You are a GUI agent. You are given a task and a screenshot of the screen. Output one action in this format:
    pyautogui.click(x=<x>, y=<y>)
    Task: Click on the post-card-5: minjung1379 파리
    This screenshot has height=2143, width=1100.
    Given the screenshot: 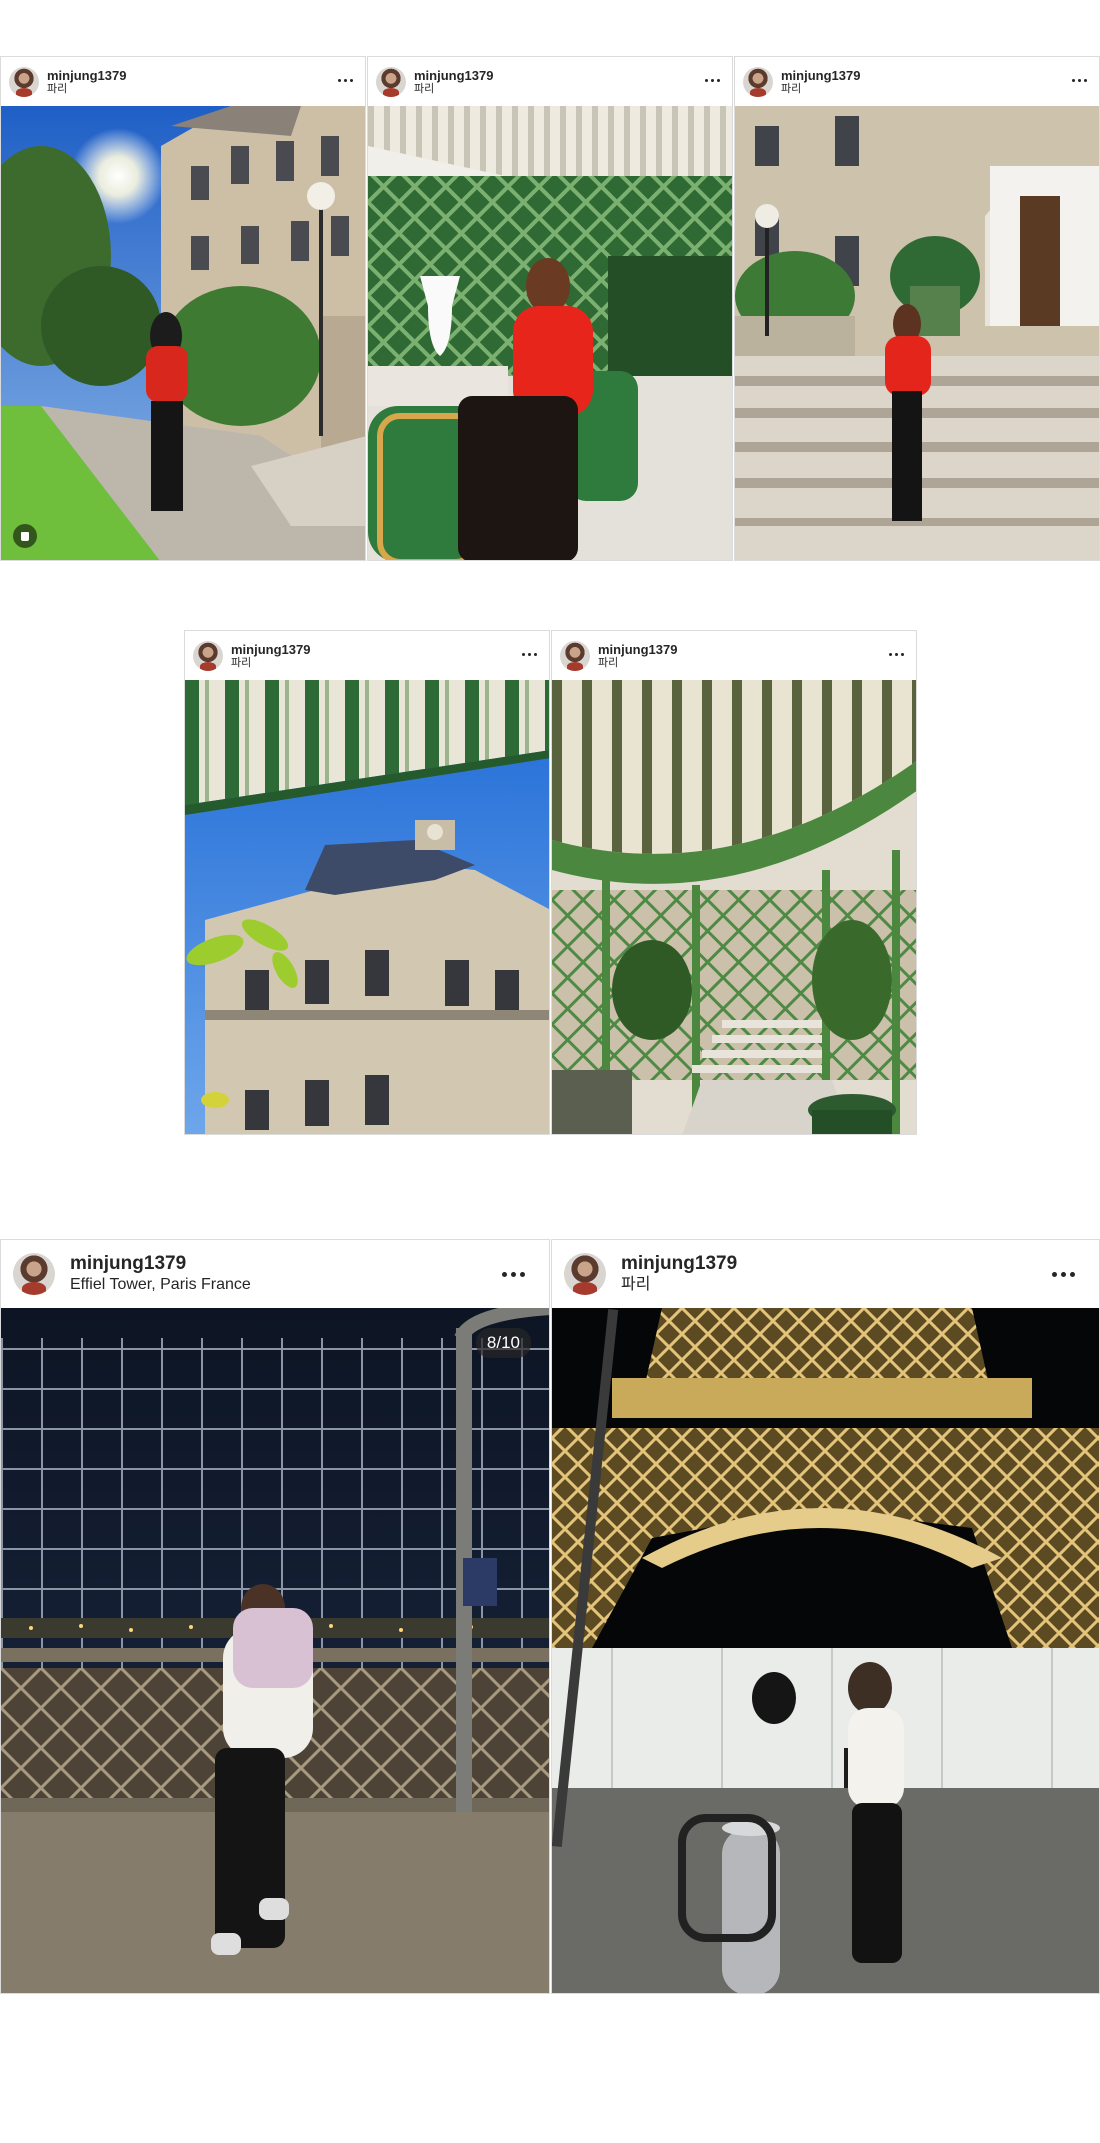 What is the action you would take?
    pyautogui.click(x=734, y=882)
    